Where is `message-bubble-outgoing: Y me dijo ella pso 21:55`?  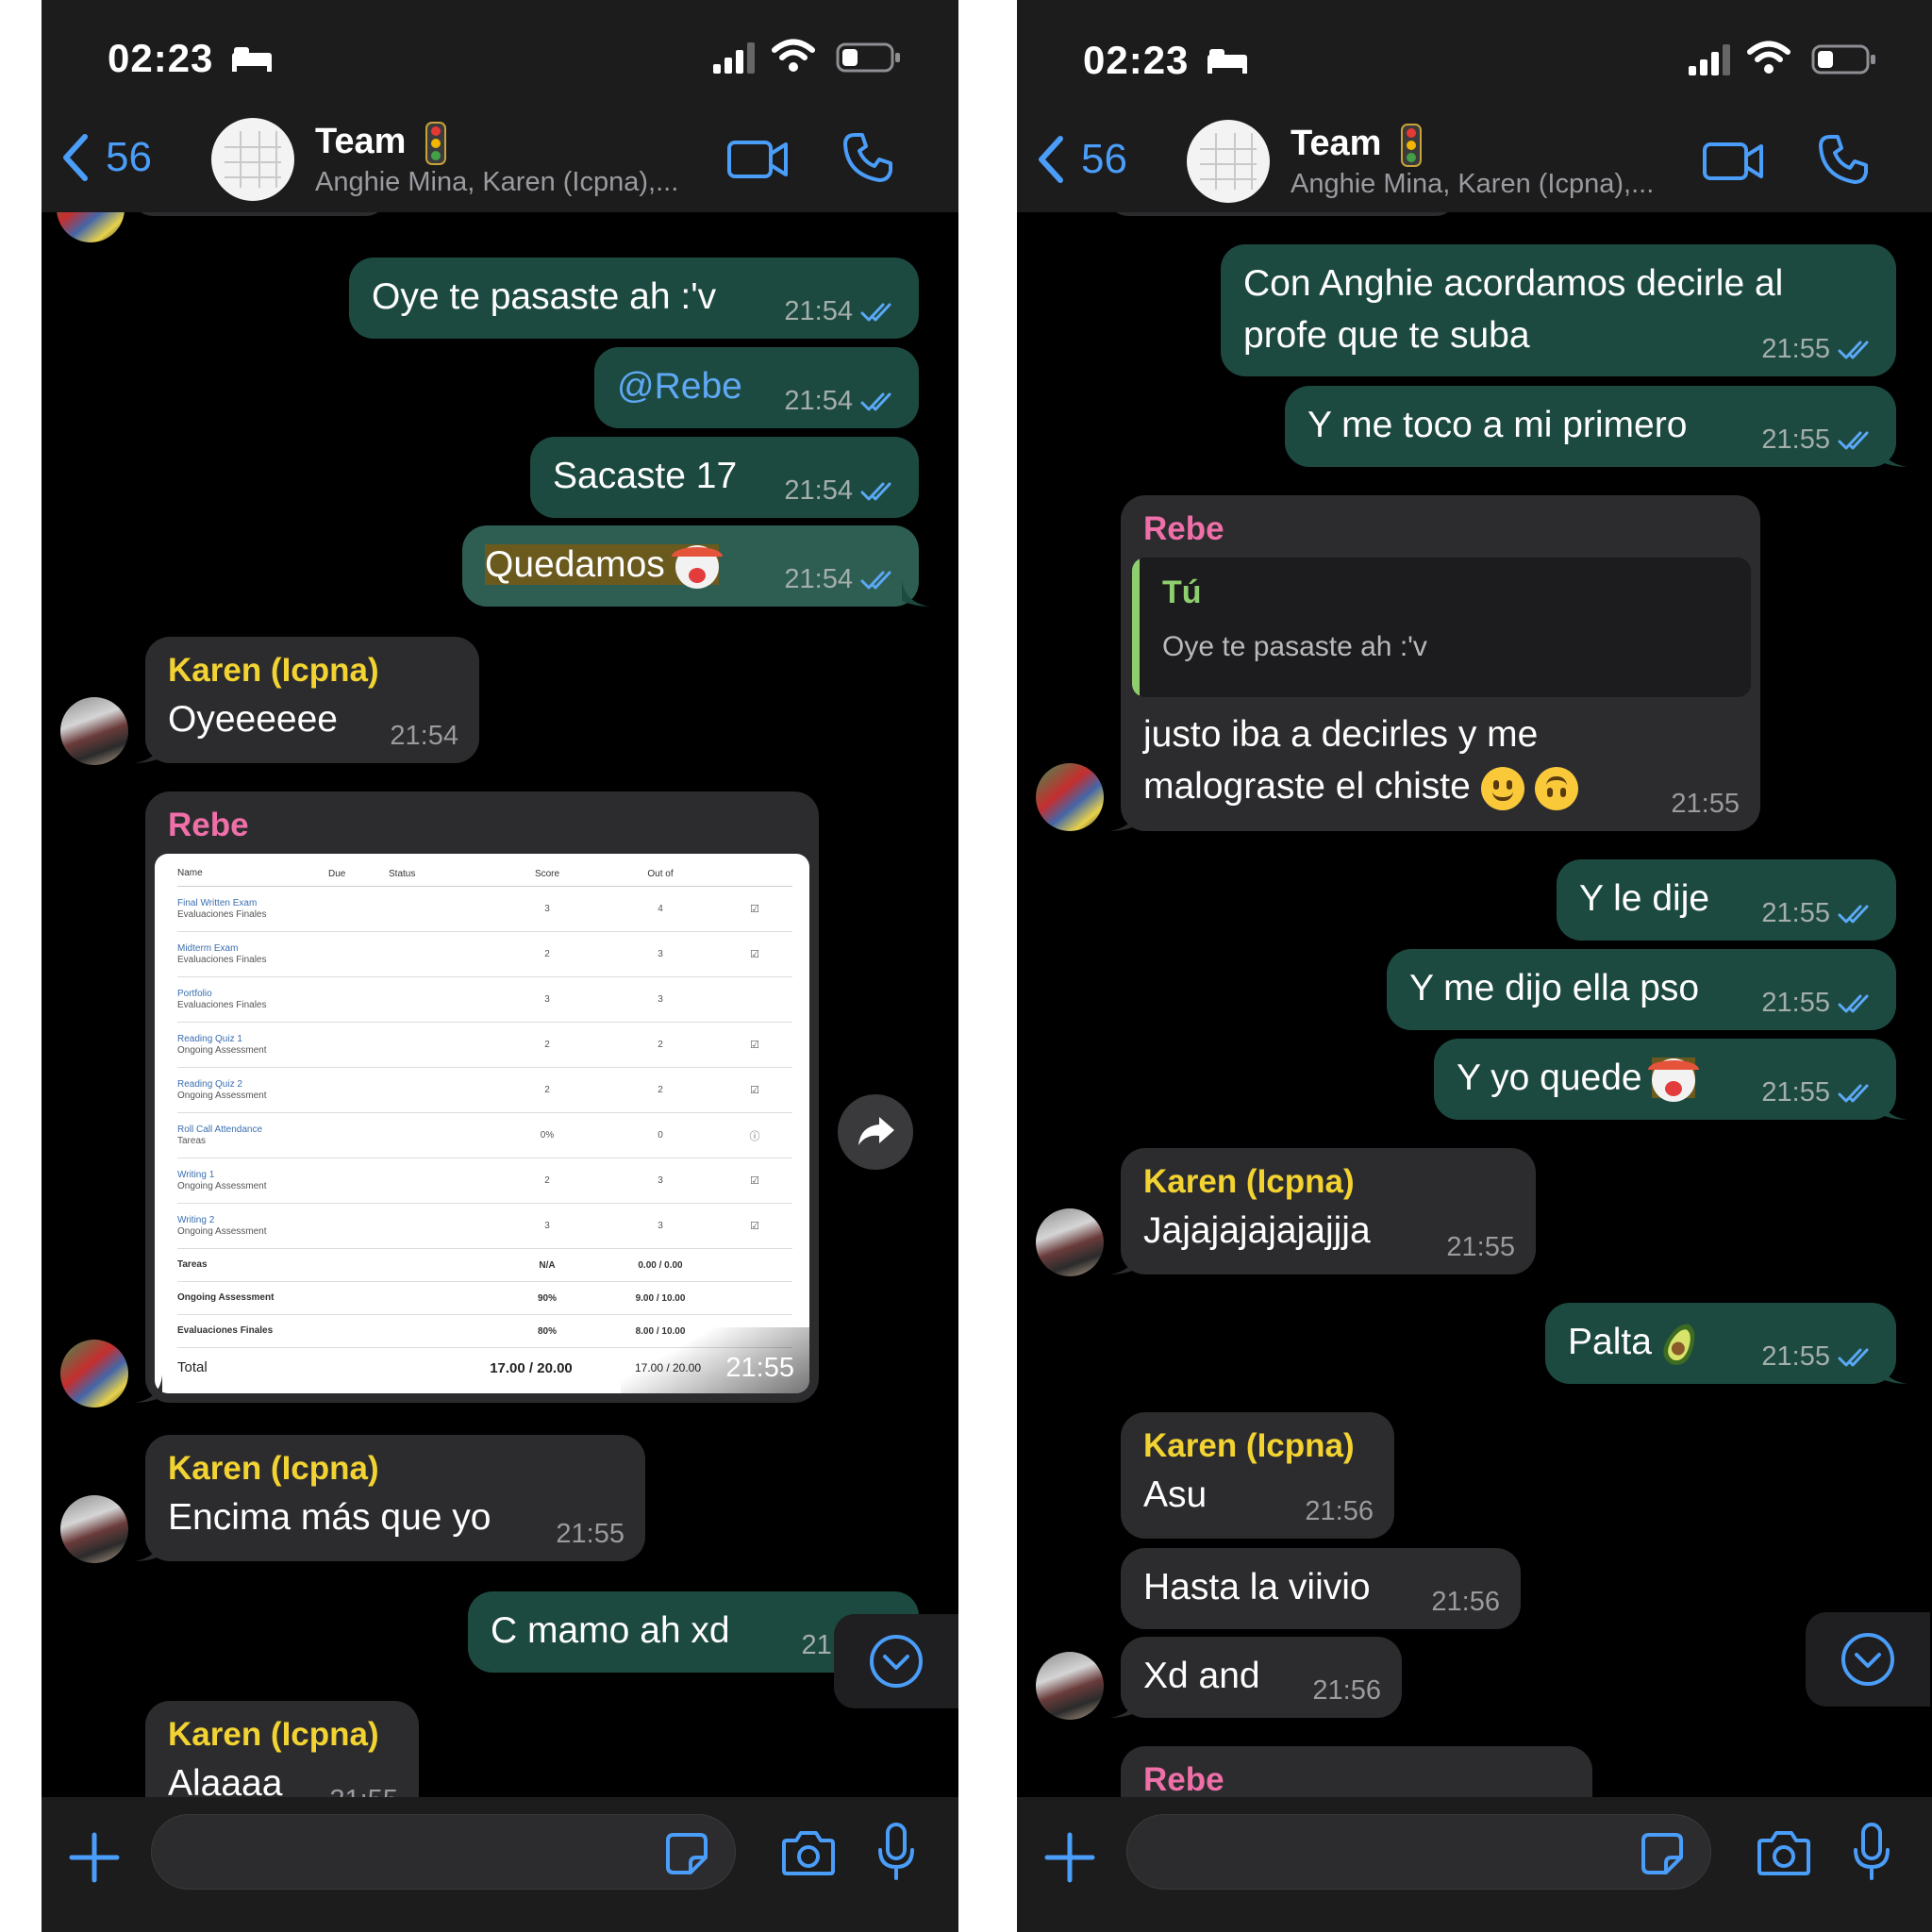 message-bubble-outgoing: Y me dijo ella pso 21:55 is located at coordinates (1642, 989).